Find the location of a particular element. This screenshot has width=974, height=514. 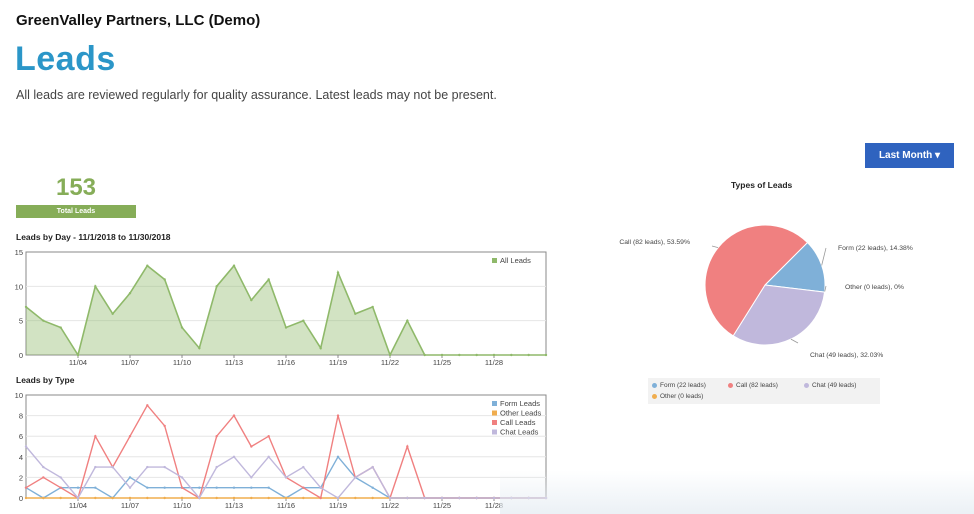

chart0-ytick-5: 5 is located at coordinates (21, 321).